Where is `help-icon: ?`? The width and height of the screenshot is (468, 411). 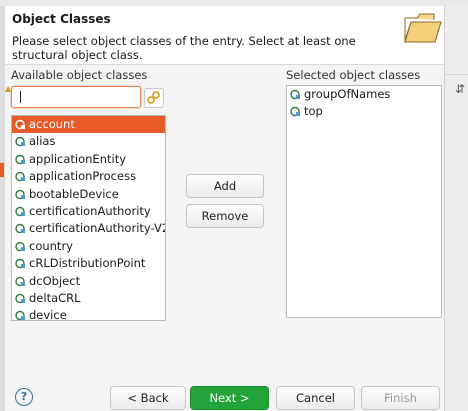 help-icon: ? is located at coordinates (24, 397).